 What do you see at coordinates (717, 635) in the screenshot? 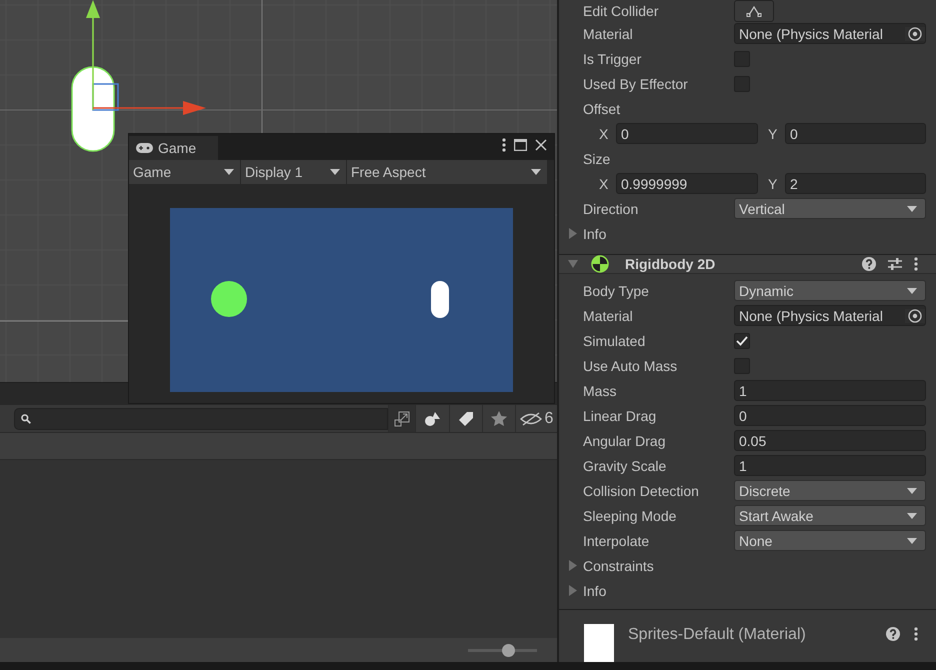
I see `material-title: Sprites-Default (Material)` at bounding box center [717, 635].